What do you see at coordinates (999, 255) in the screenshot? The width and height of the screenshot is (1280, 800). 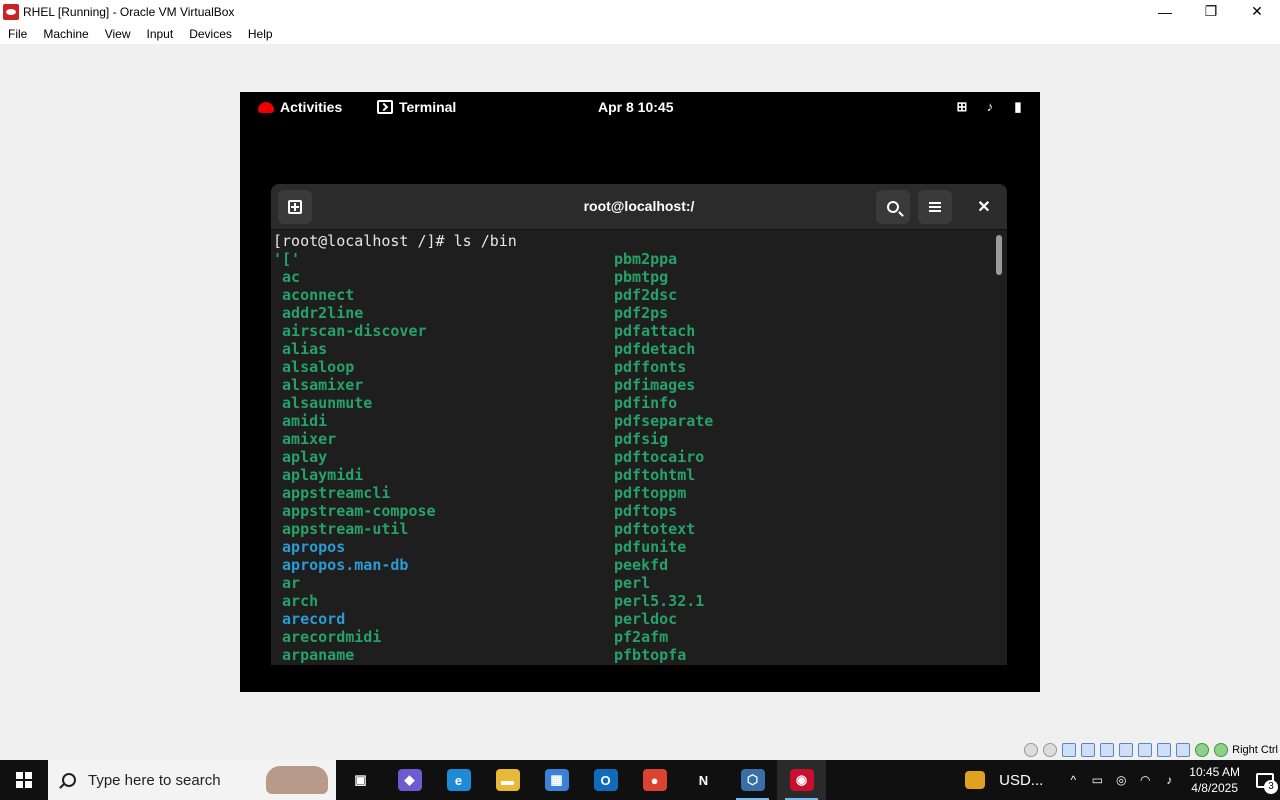 I see `scrollbar-thumb` at bounding box center [999, 255].